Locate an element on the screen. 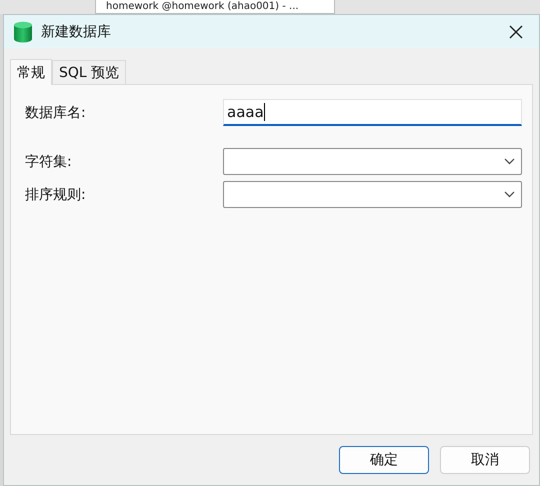 This screenshot has width=540, height=486. window-title: 新建数据库 is located at coordinates (76, 31).